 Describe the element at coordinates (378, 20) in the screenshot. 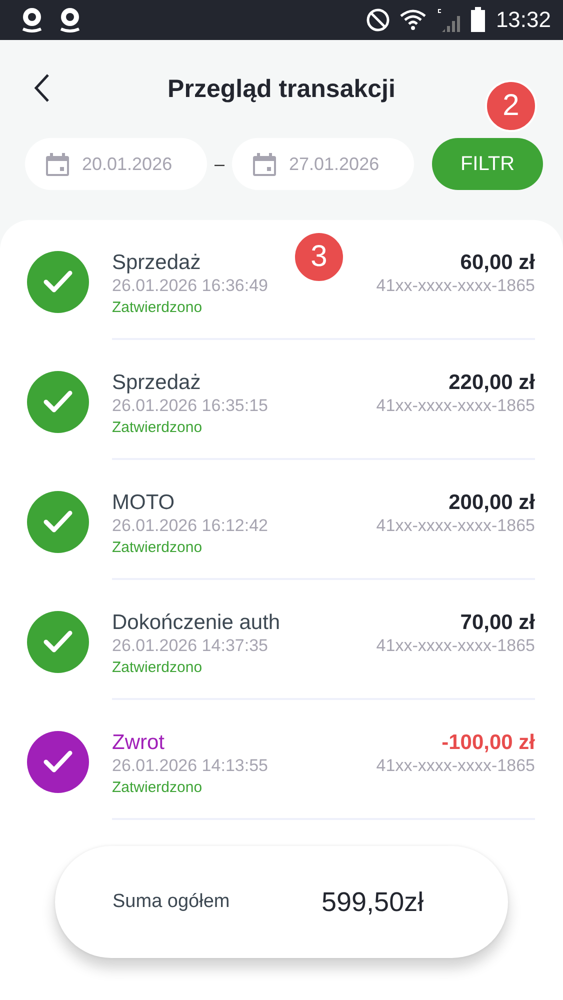

I see `do-not-disturb-icon` at that location.